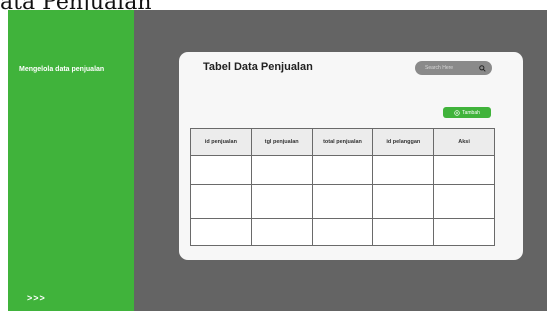  I want to click on column-header: id penjualan, so click(221, 142).